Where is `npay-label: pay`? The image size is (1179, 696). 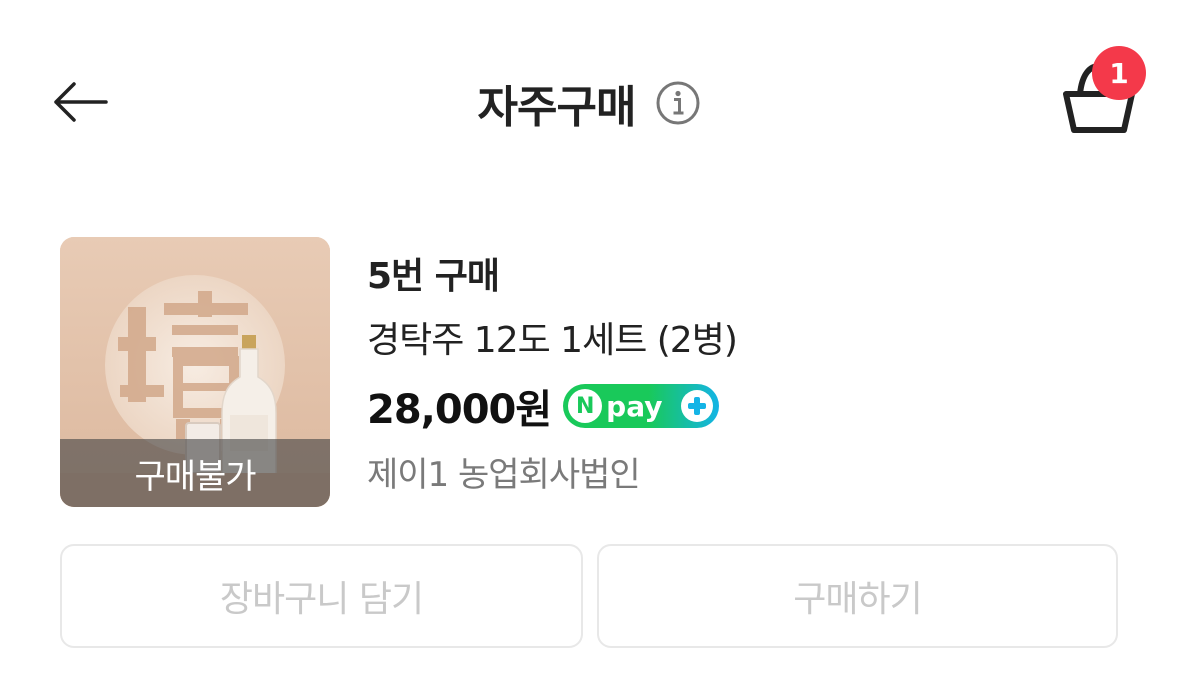 npay-label: pay is located at coordinates (634, 406).